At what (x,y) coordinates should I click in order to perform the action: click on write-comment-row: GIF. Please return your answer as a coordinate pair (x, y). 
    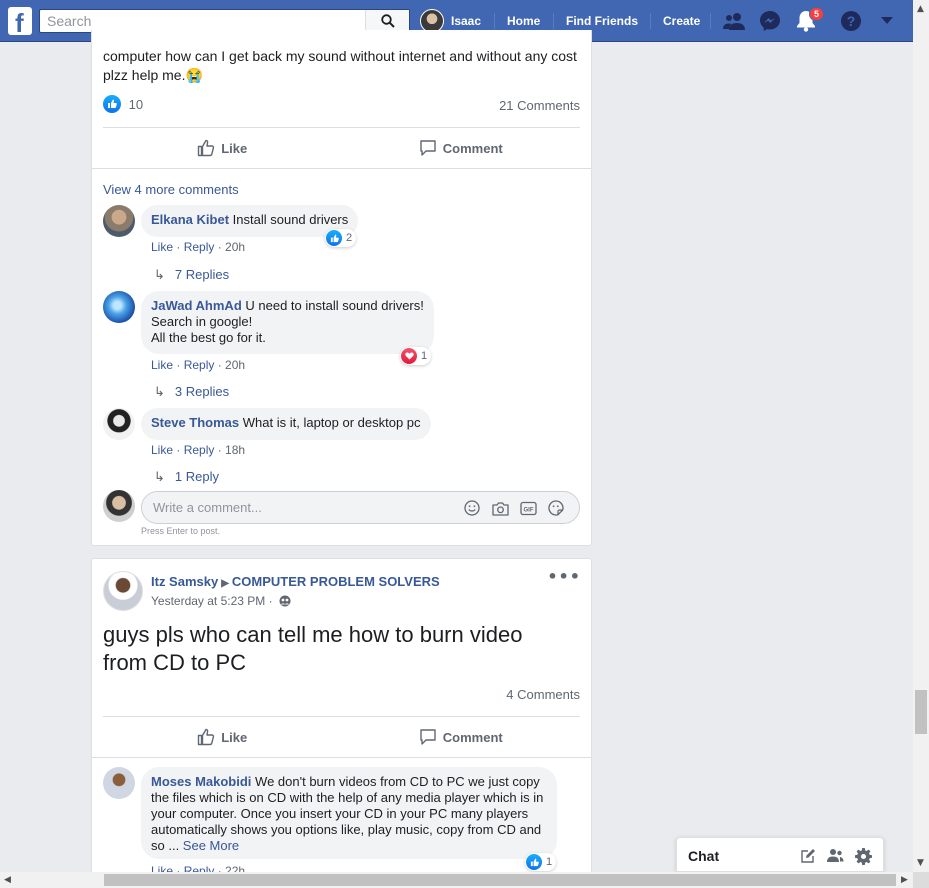
    Looking at the image, I should click on (341, 507).